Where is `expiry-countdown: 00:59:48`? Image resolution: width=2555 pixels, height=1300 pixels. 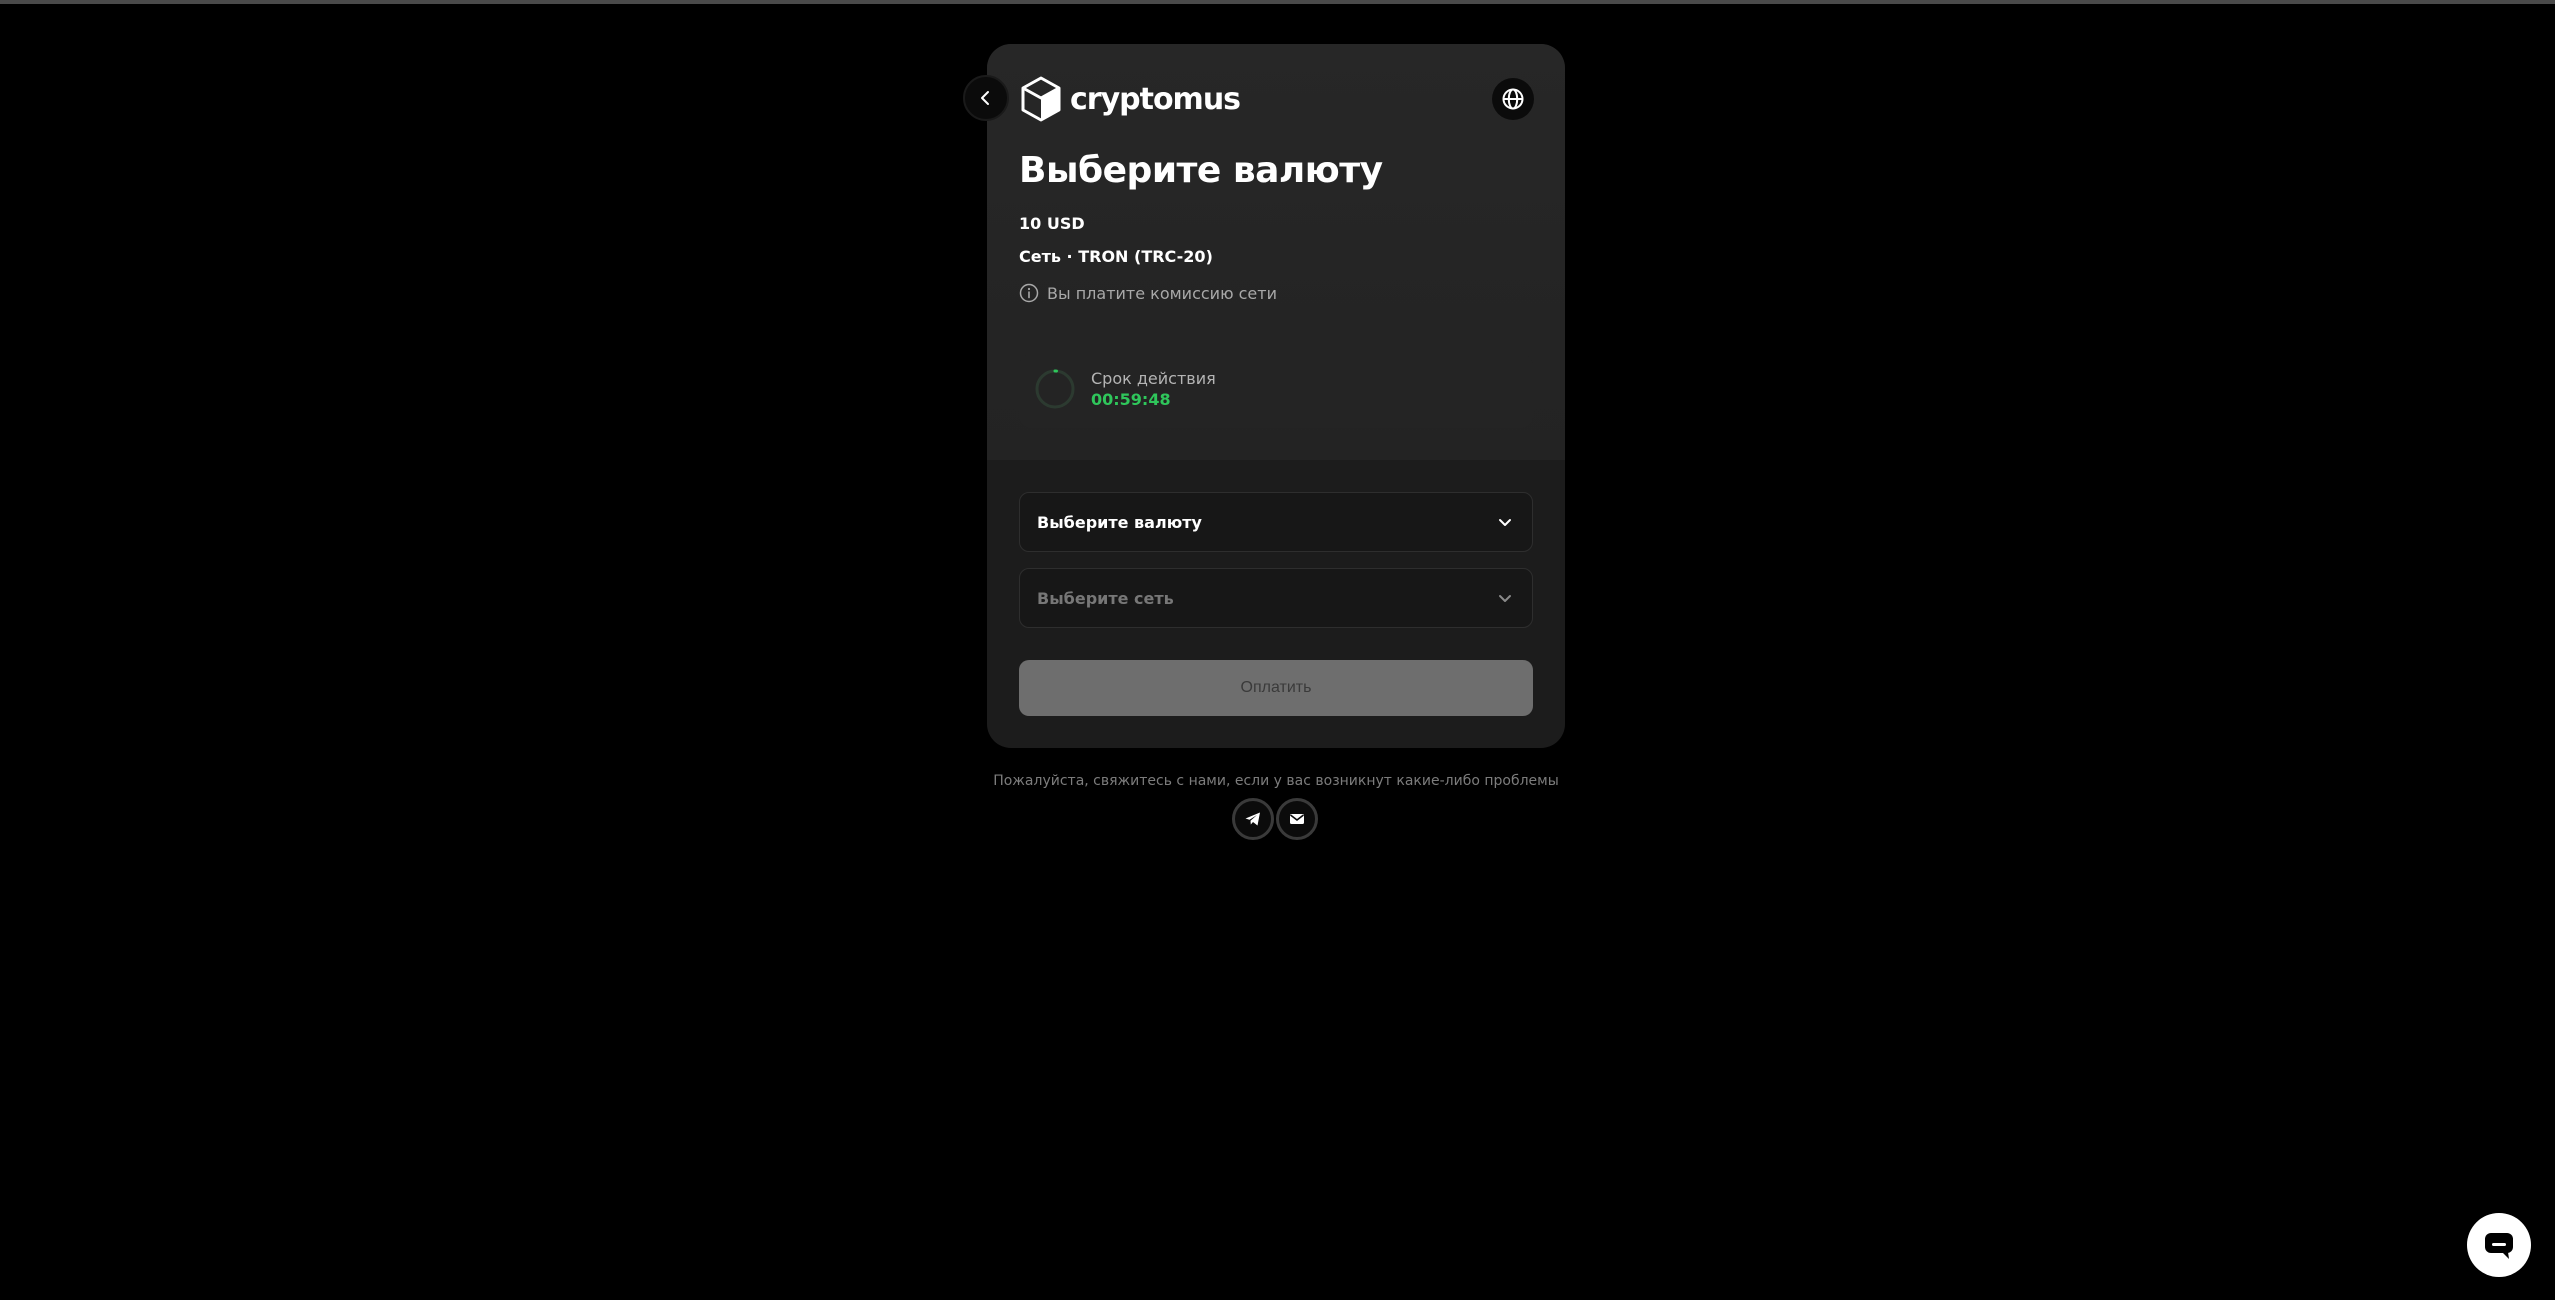
expiry-countdown: 00:59:48 is located at coordinates (1131, 399).